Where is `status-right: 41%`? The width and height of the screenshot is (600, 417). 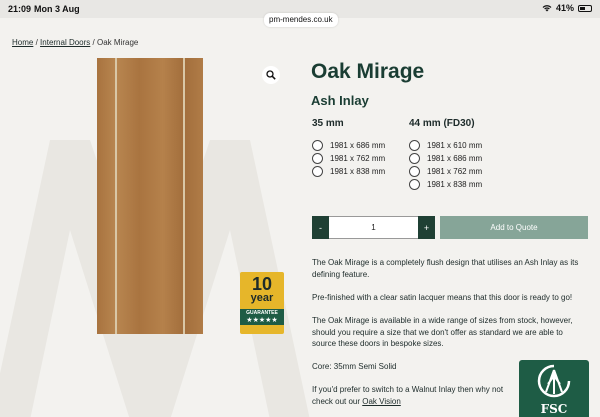
status-right: 41% is located at coordinates (567, 8).